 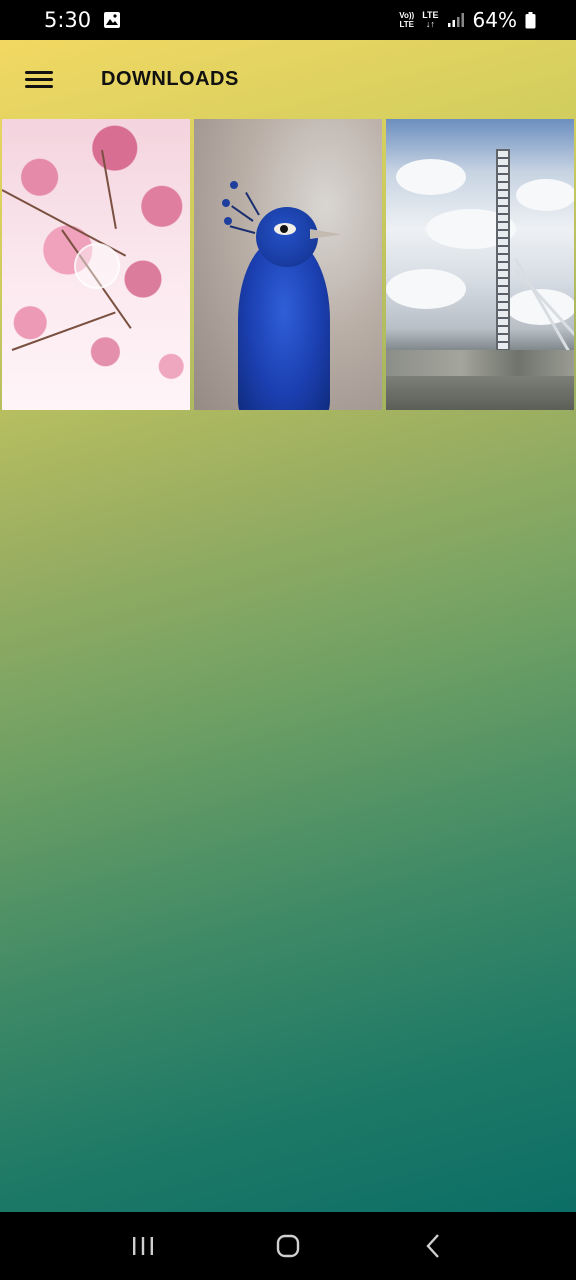 What do you see at coordinates (288, 20) in the screenshot?
I see `status-bar: 5:30 Vo)) LTE LTE ↓↑ 64%` at bounding box center [288, 20].